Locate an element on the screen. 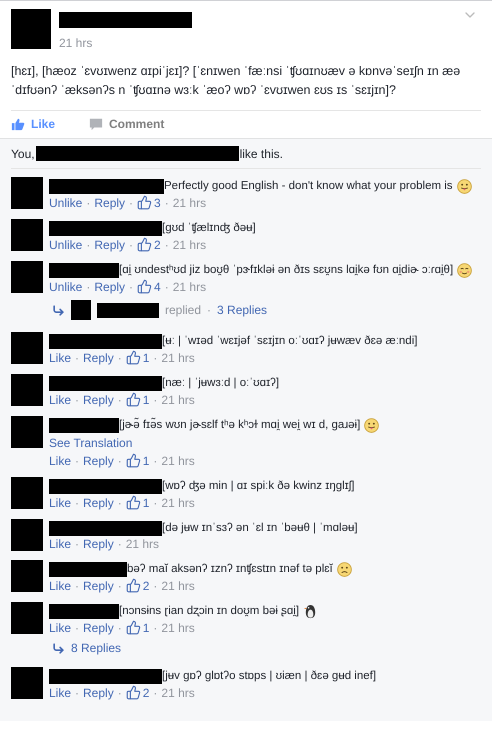 This screenshot has width=492, height=750. comment-button: Comment is located at coordinates (126, 124).